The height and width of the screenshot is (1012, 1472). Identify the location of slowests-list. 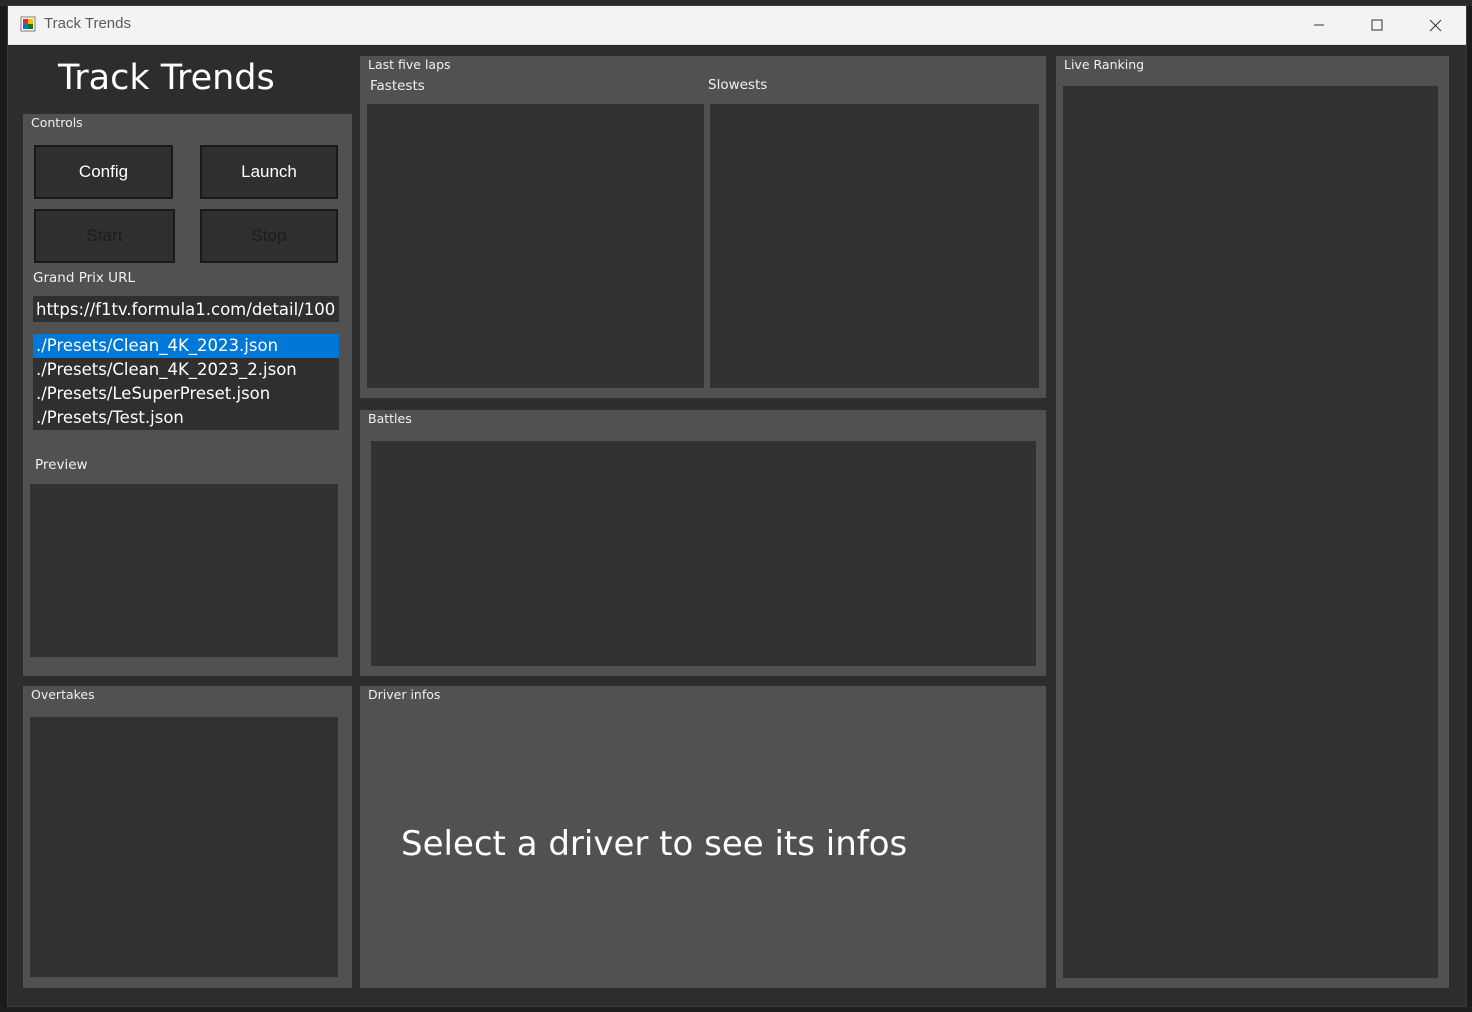
(874, 246).